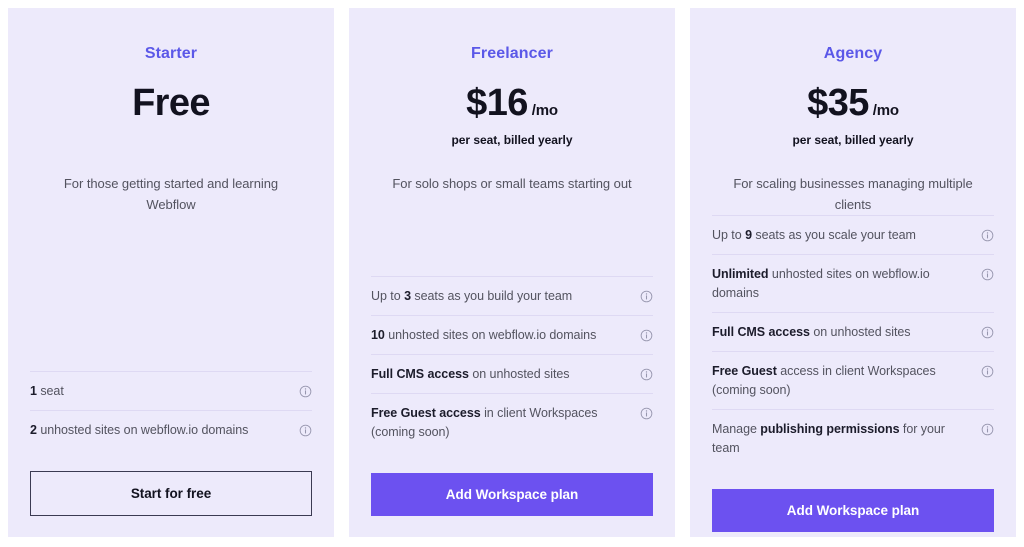 The height and width of the screenshot is (547, 1024). What do you see at coordinates (491, 296) in the screenshot?
I see `feature-detail: seats as you build your team` at bounding box center [491, 296].